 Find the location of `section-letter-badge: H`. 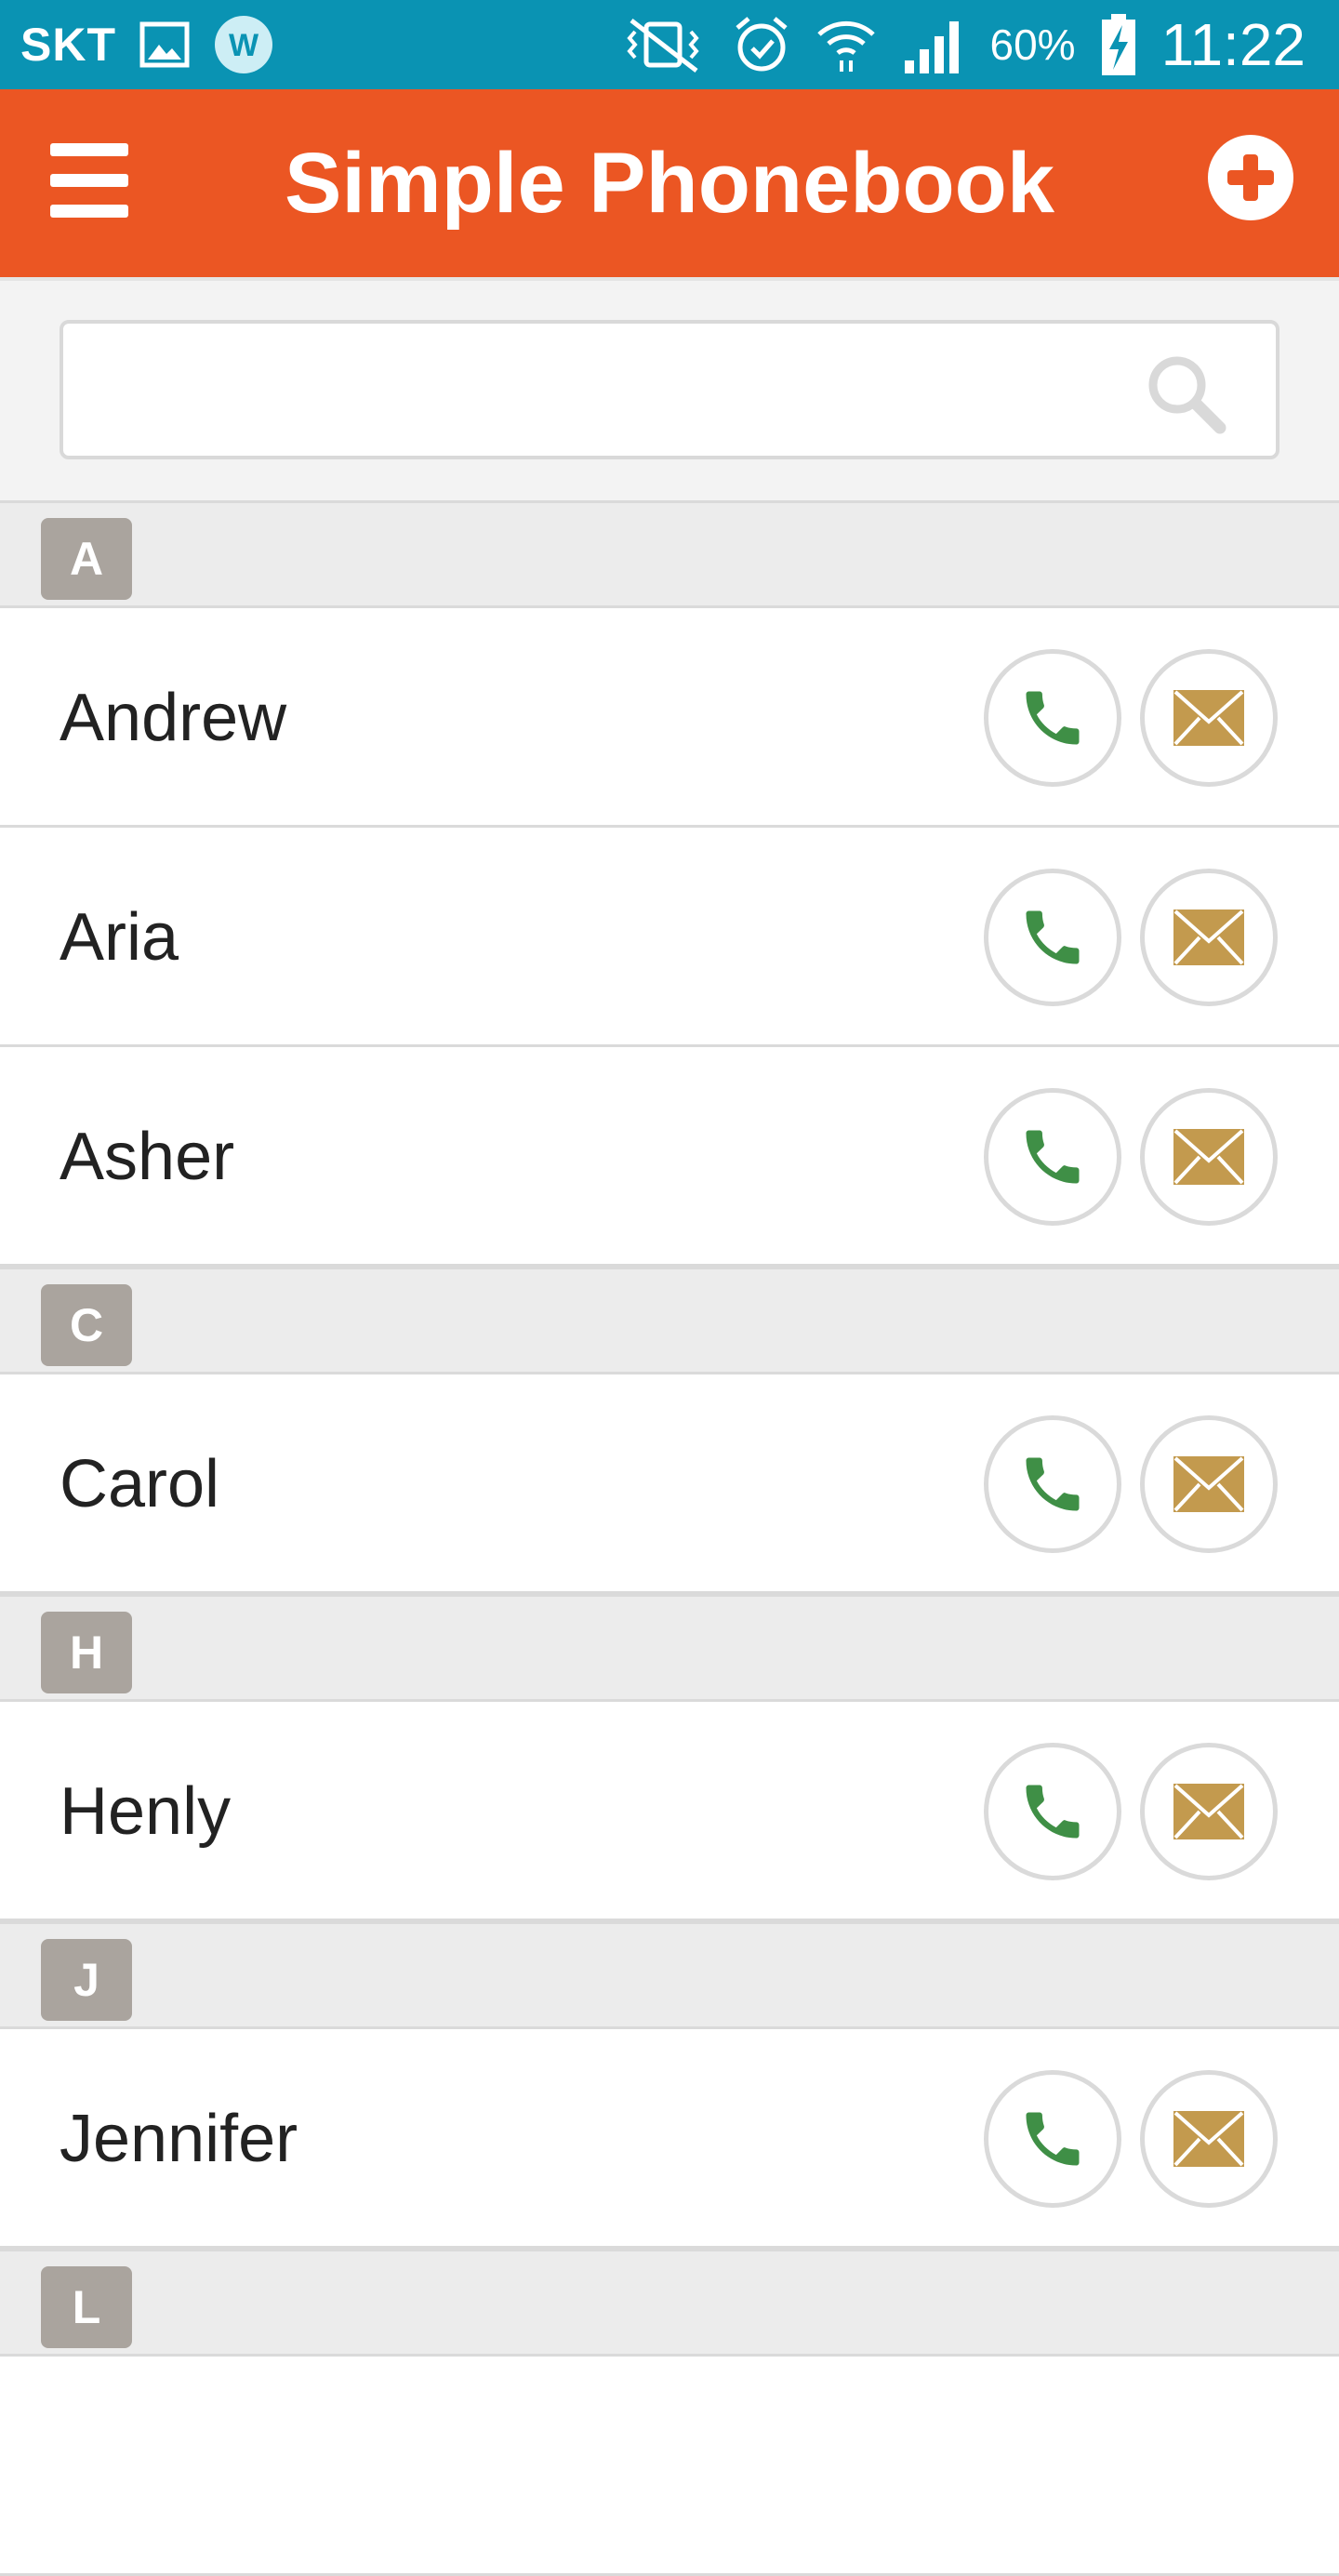

section-letter-badge: H is located at coordinates (86, 1652).